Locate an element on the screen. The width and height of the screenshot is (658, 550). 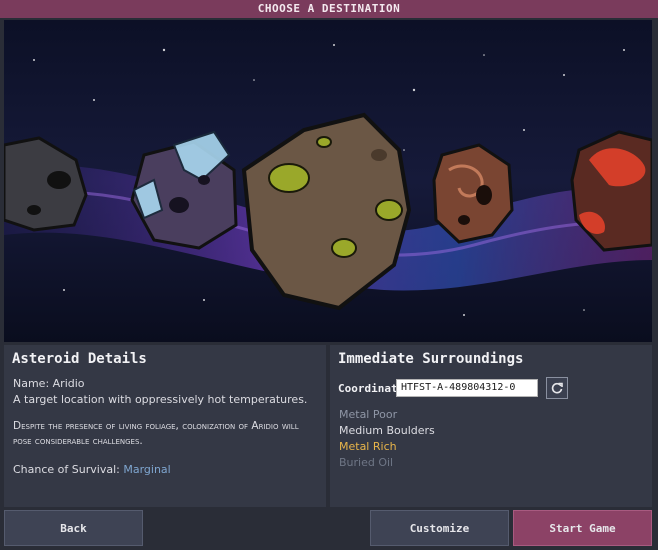
reroll-seed-button is located at coordinates (557, 388).